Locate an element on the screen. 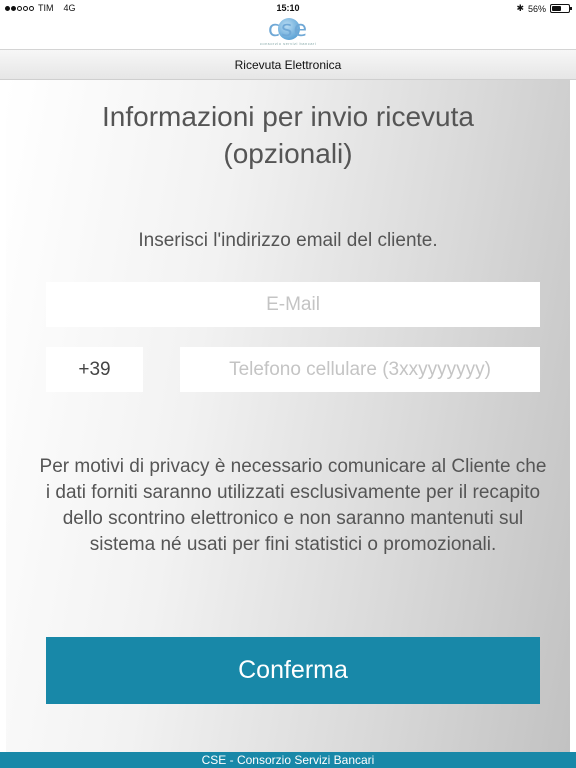 The width and height of the screenshot is (576, 768). bluetooth-icon: ✱ is located at coordinates (520, 8).